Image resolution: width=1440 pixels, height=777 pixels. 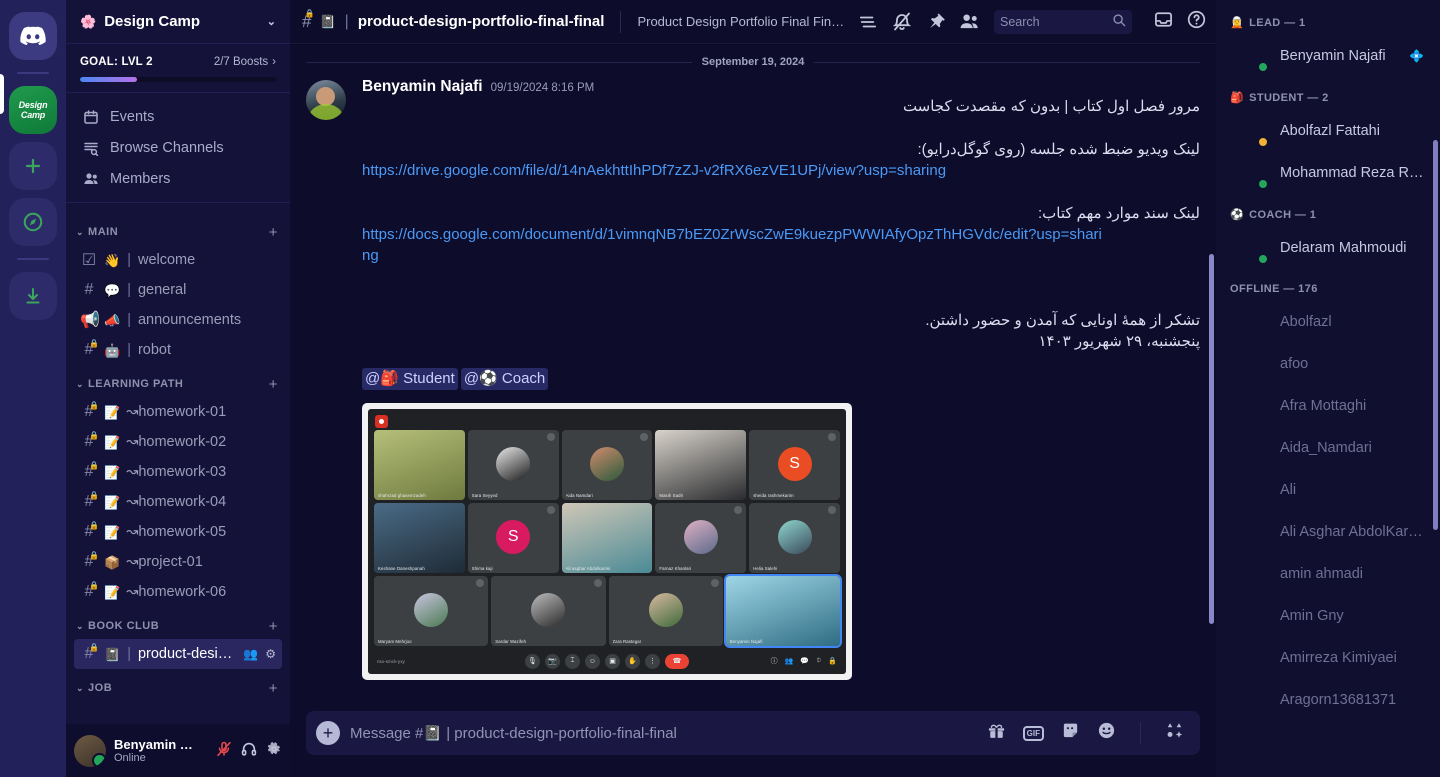 What do you see at coordinates (422, 87) in the screenshot?
I see `message-author: Benyamin Najafi` at bounding box center [422, 87].